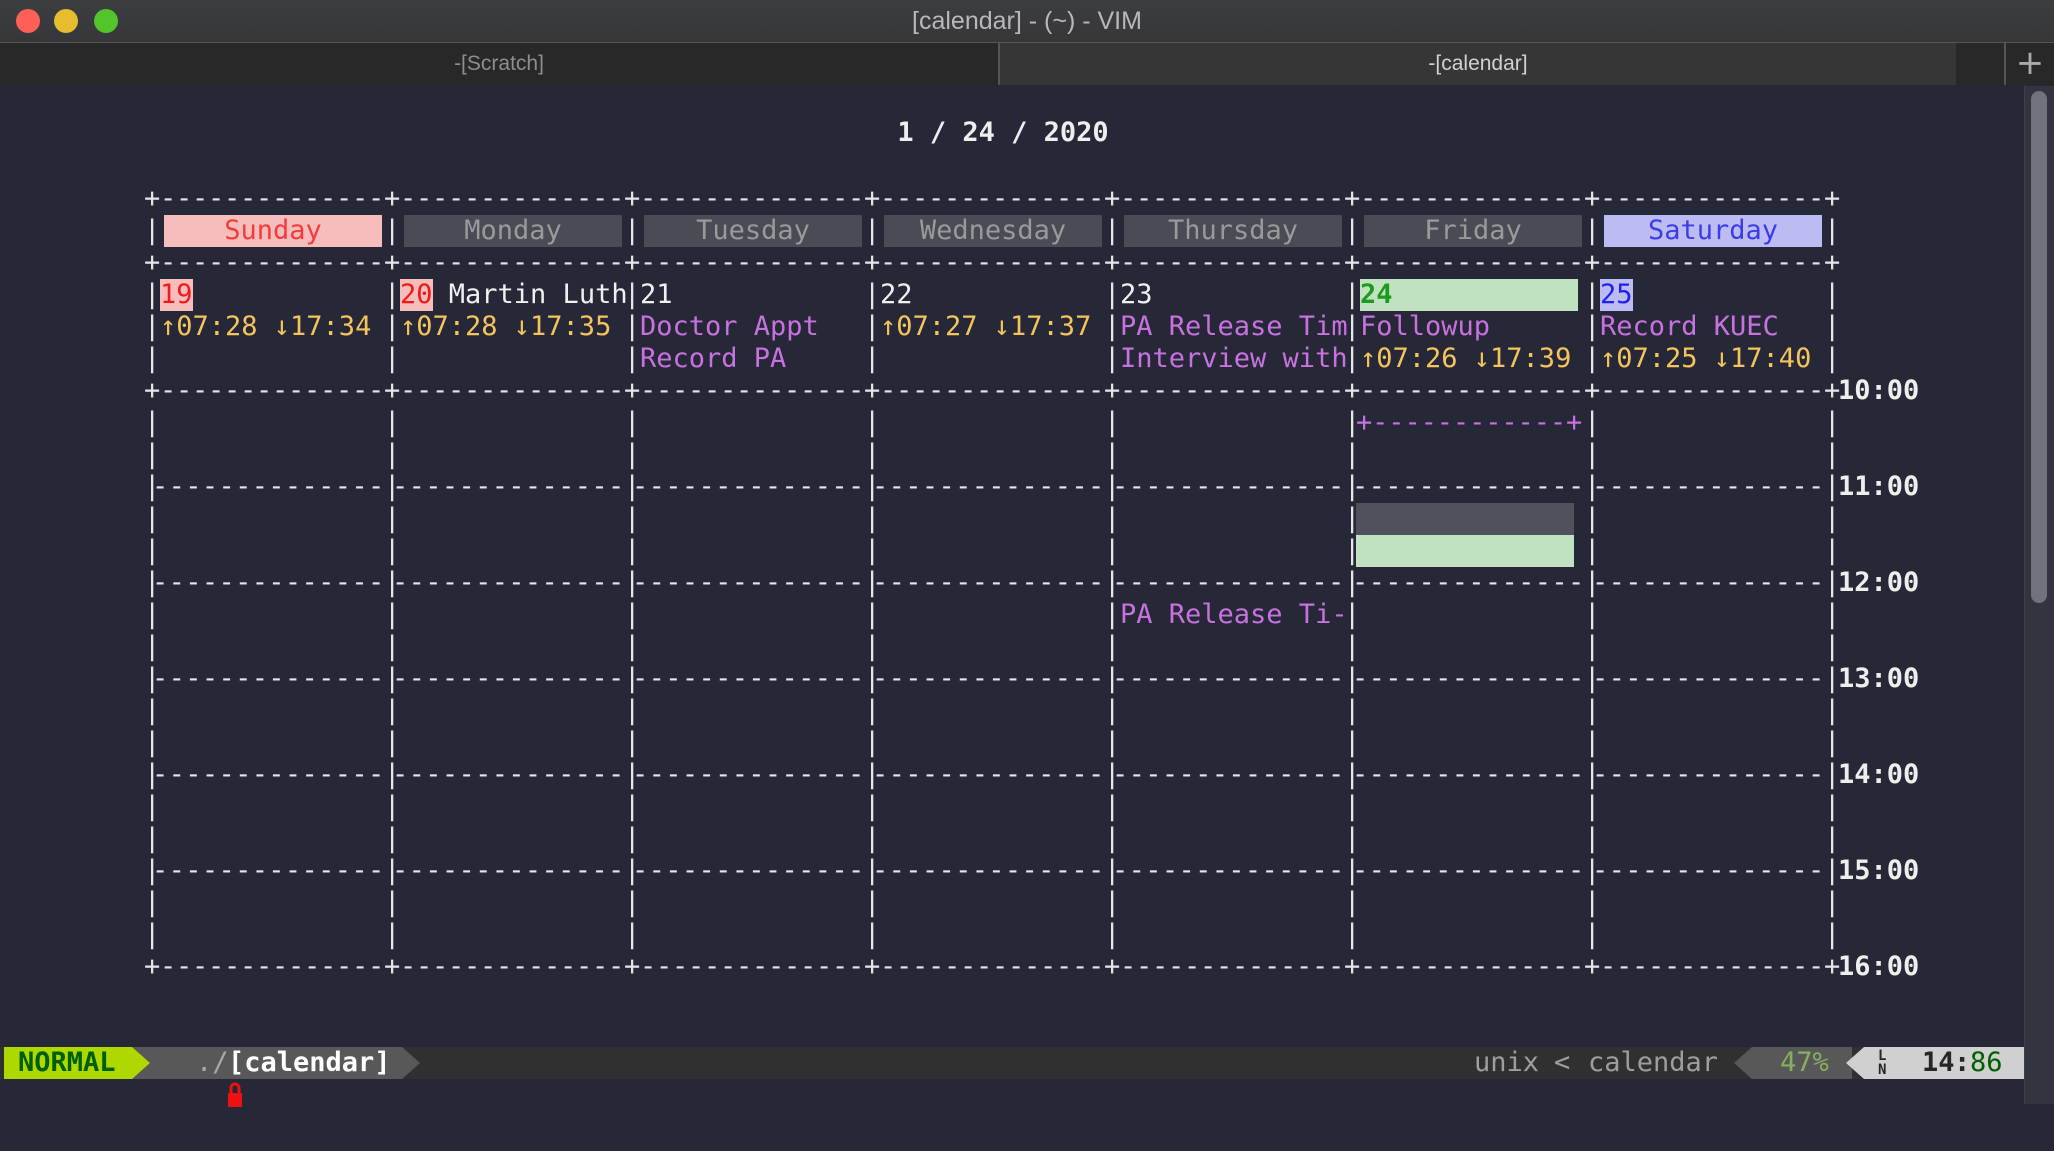 The image size is (2054, 1151). Describe the element at coordinates (2039, 347) in the screenshot. I see `scrollbar-thumb` at that location.